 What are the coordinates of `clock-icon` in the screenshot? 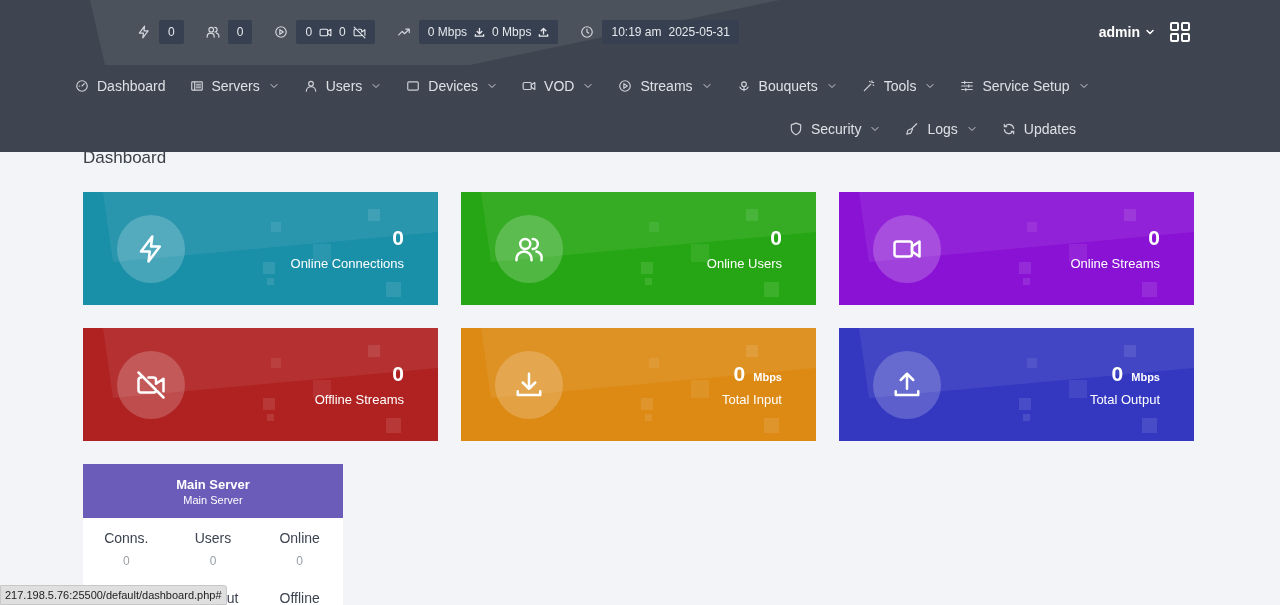 It's located at (587, 32).